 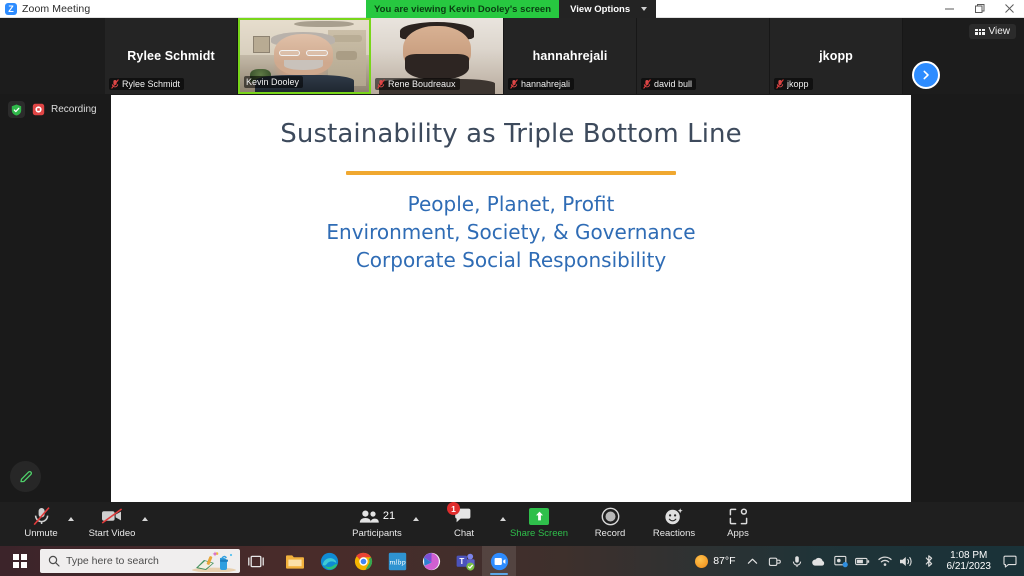 What do you see at coordinates (38, 109) in the screenshot?
I see `recording-icon` at bounding box center [38, 109].